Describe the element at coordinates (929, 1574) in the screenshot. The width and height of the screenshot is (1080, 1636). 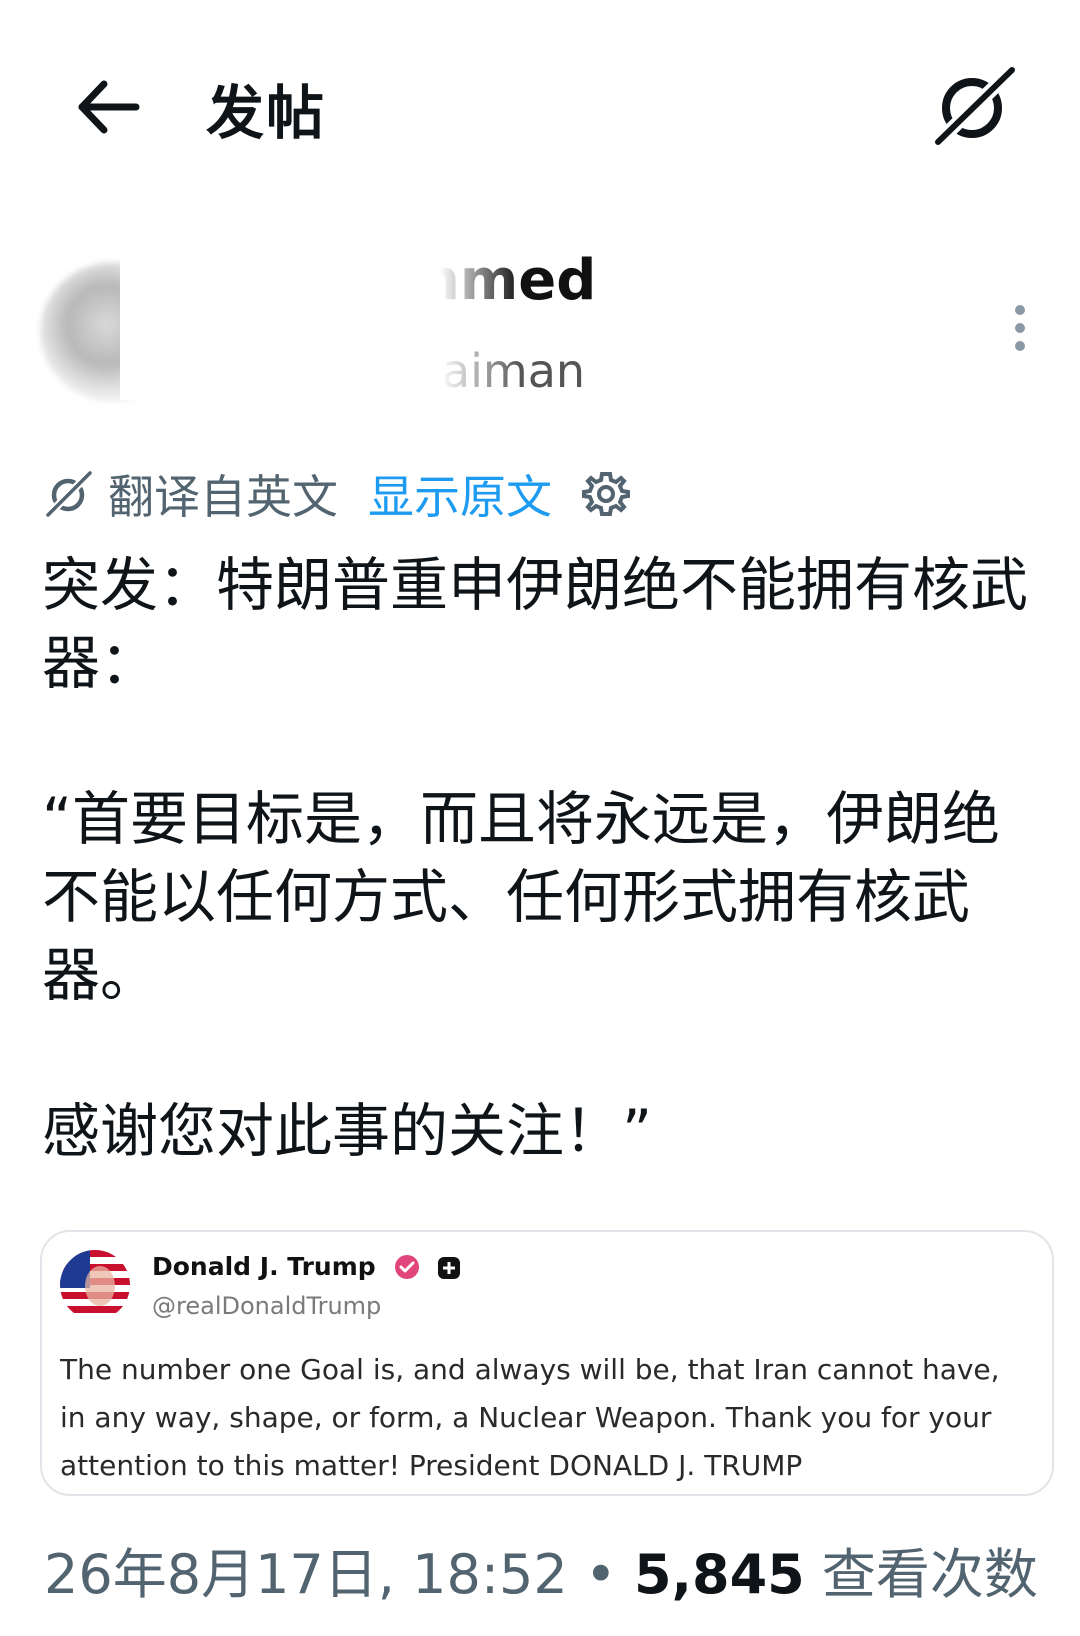
I see `views-label: 查看次数` at that location.